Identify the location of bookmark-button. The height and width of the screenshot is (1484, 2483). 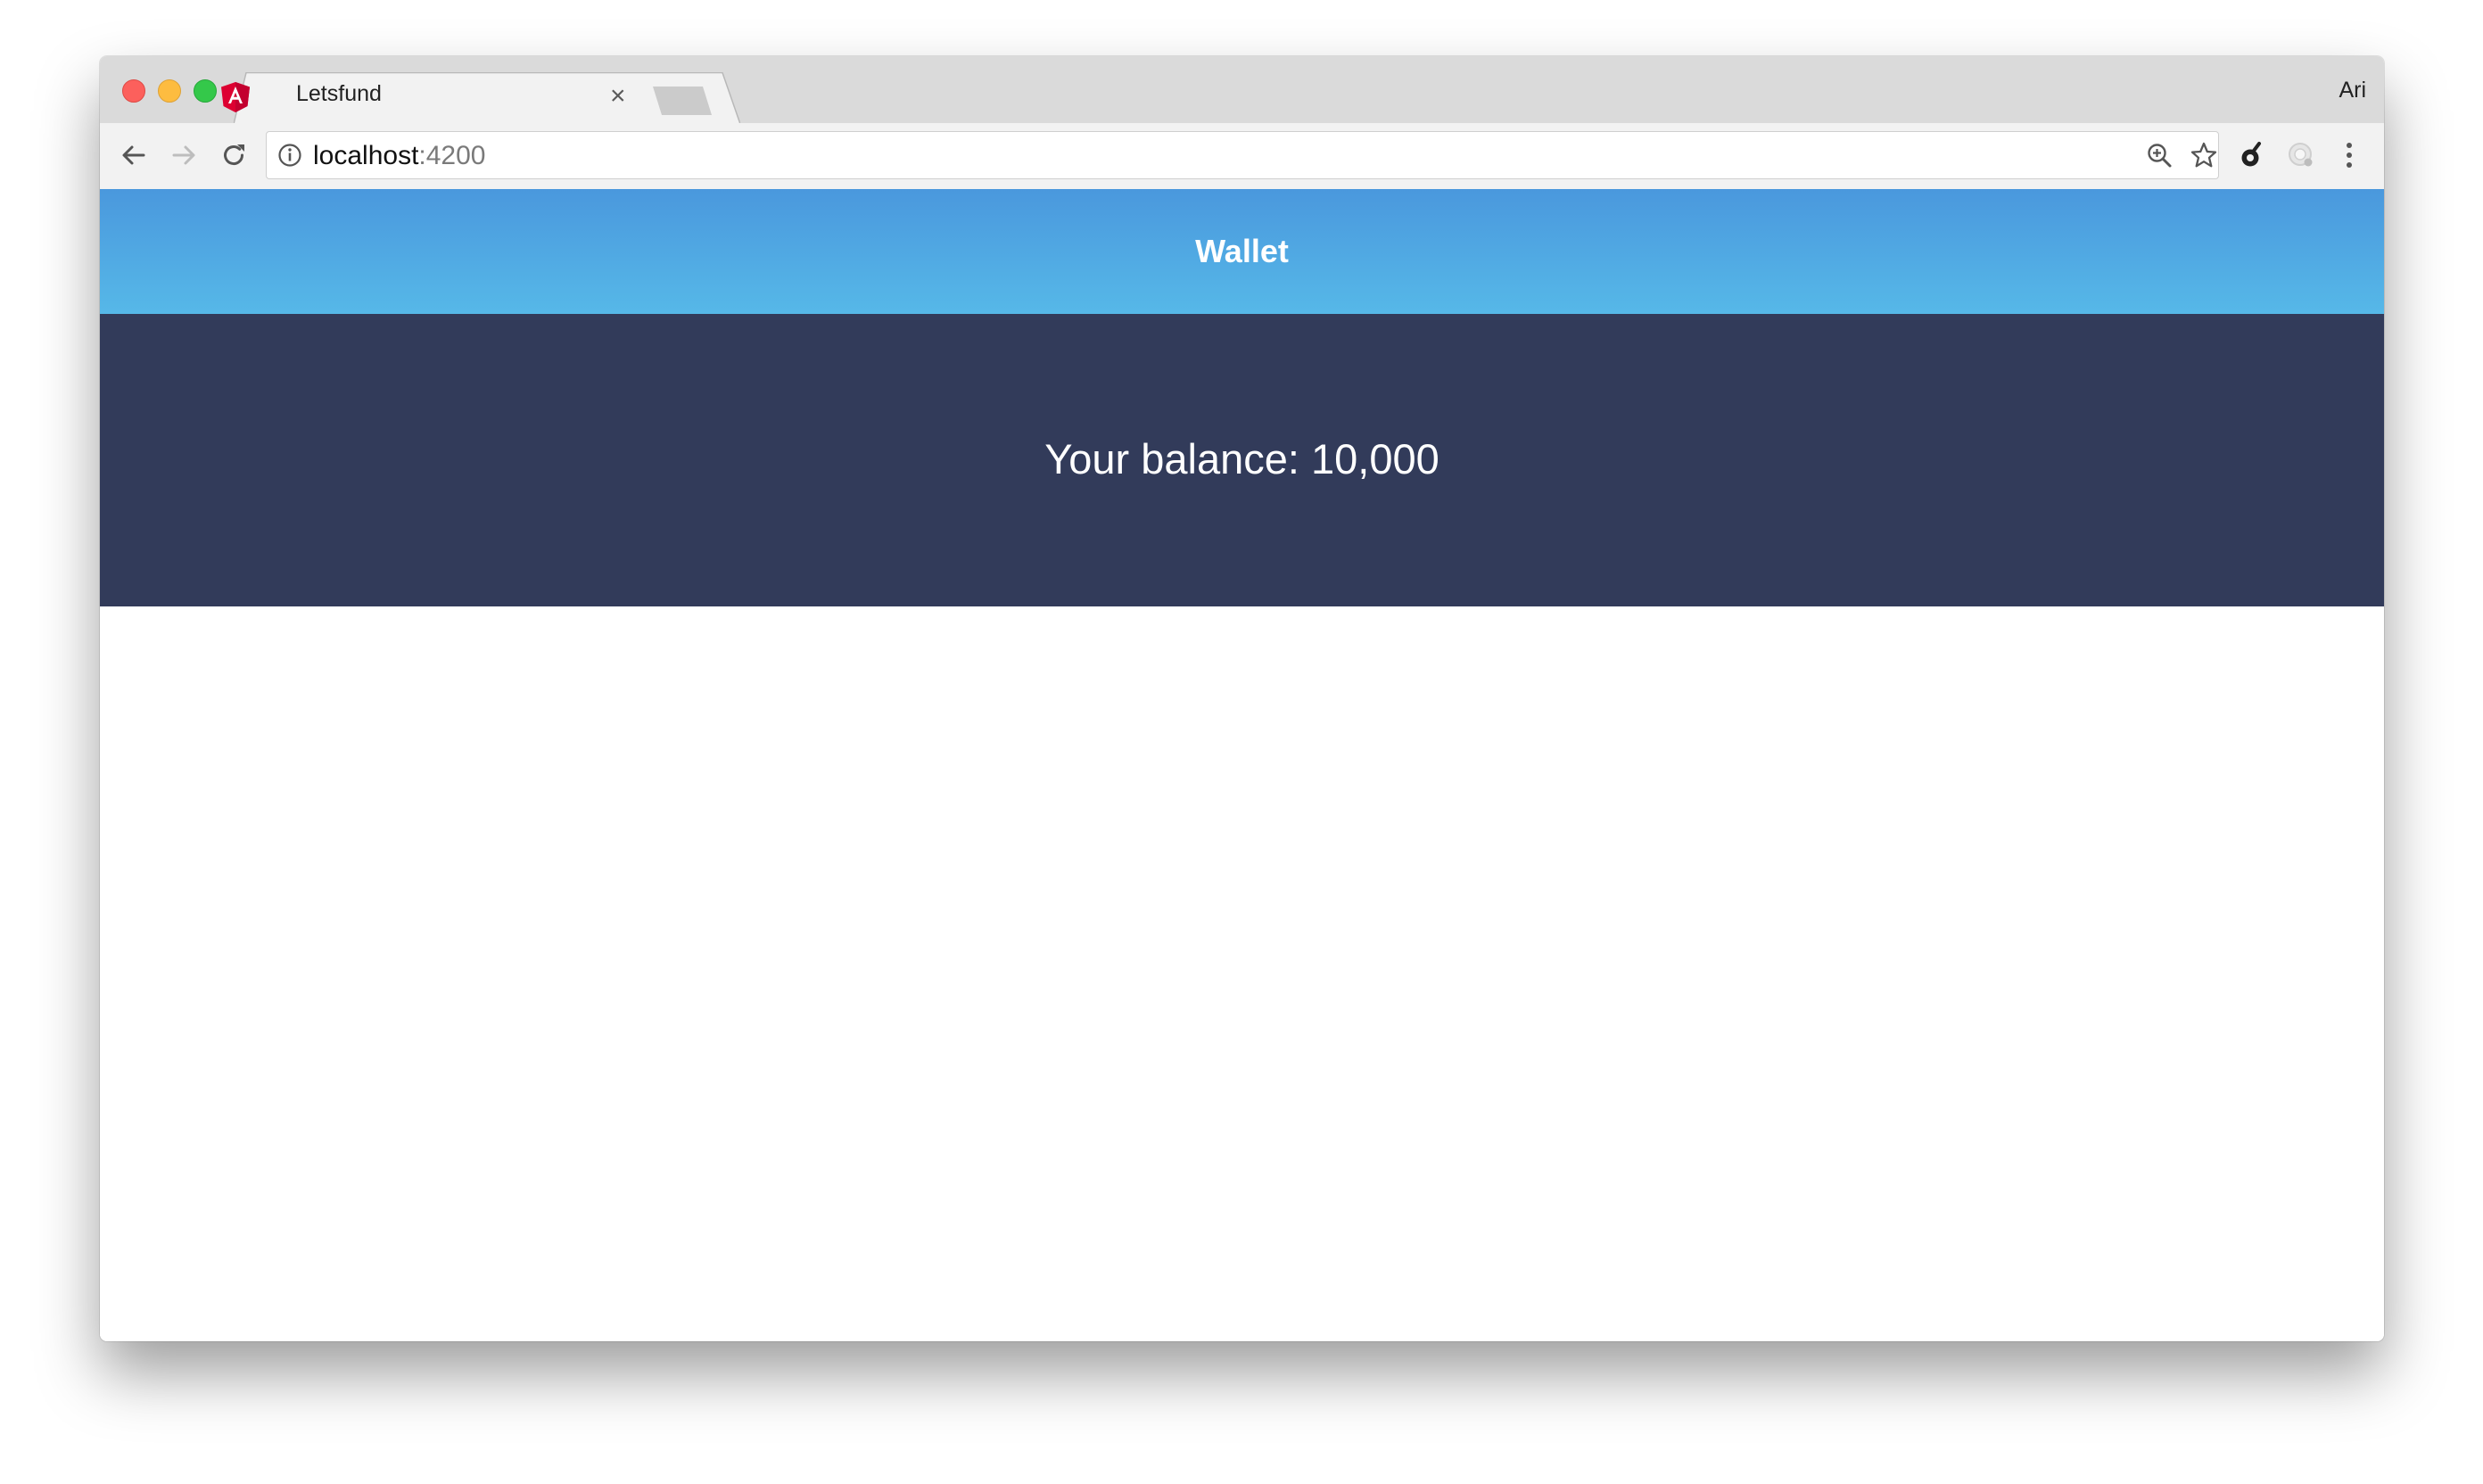
(2204, 155).